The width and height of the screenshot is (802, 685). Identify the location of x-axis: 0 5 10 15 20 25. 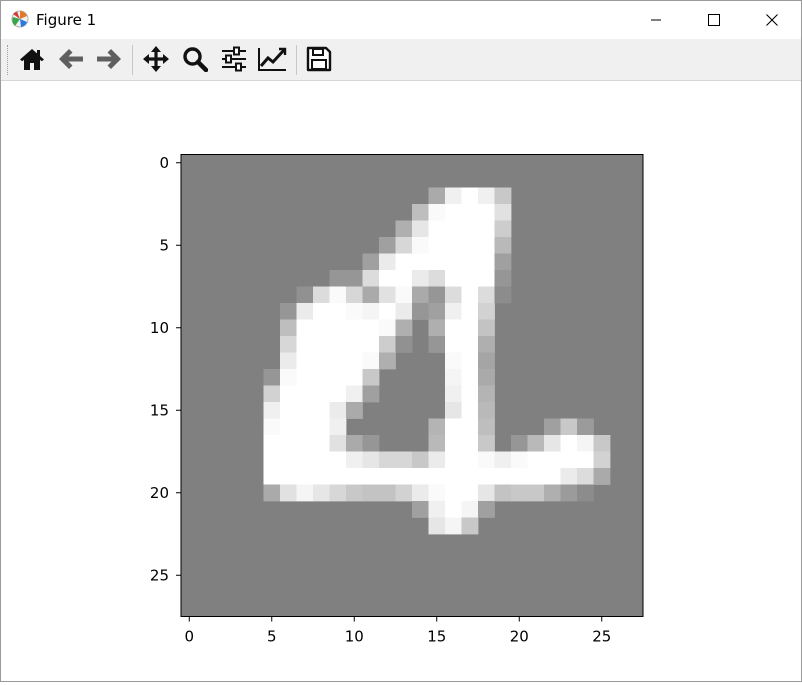
(397, 631).